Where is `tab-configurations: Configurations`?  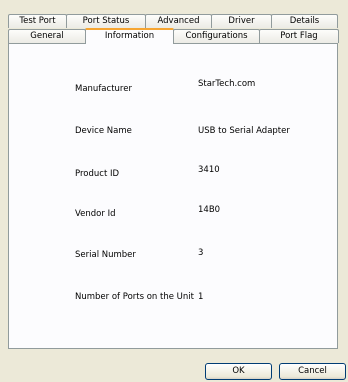 tab-configurations: Configurations is located at coordinates (216, 36).